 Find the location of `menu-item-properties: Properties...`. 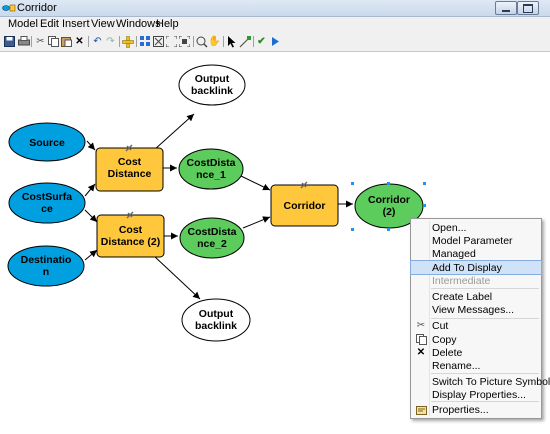

menu-item-properties: Properties... is located at coordinates (476, 409).